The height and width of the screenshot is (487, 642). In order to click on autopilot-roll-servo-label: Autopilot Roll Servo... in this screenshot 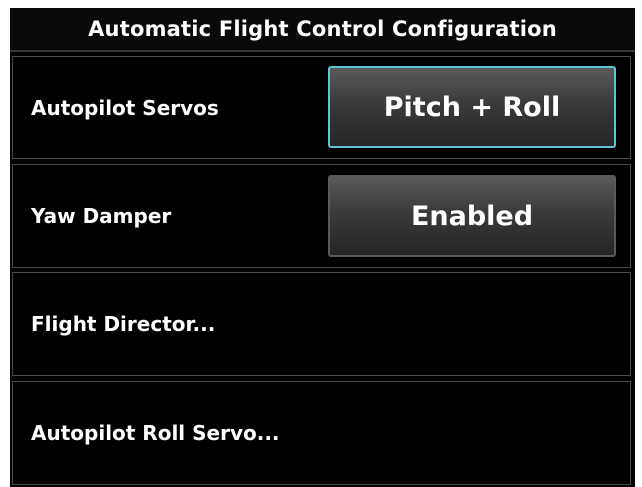, I will do `click(155, 433)`.